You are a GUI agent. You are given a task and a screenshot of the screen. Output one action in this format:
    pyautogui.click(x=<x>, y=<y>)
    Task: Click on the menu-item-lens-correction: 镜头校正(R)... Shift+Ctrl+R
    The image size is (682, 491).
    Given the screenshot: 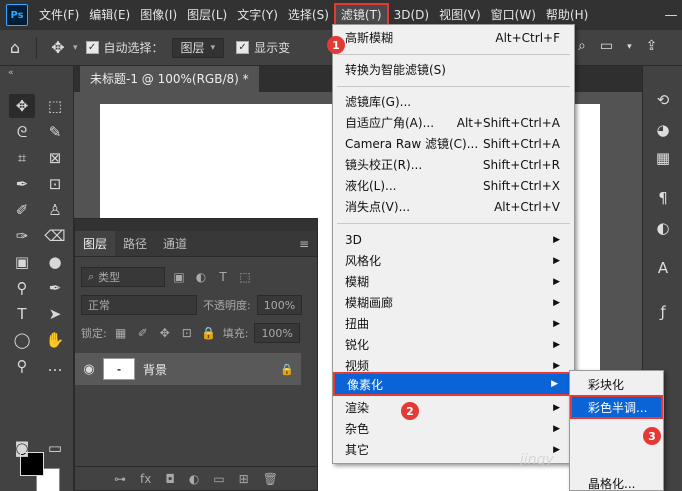 What is the action you would take?
    pyautogui.click(x=453, y=164)
    